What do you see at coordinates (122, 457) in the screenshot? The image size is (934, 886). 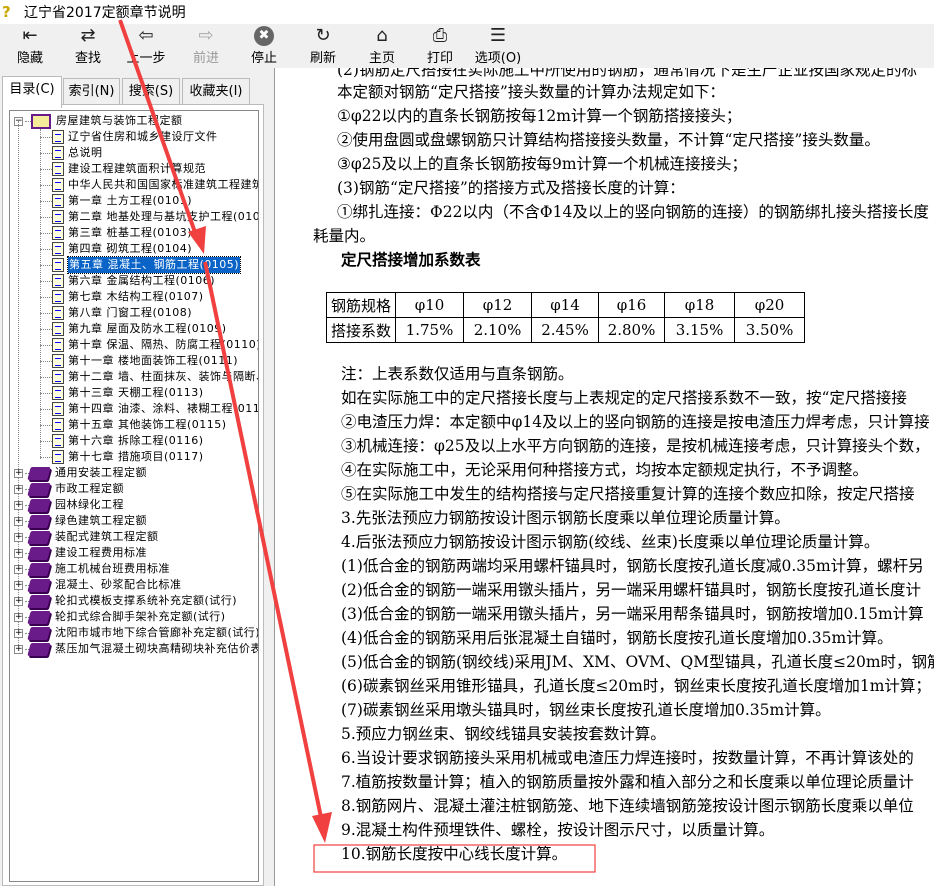 I see `tree-item: 第十七章 措施项目(0117)` at bounding box center [122, 457].